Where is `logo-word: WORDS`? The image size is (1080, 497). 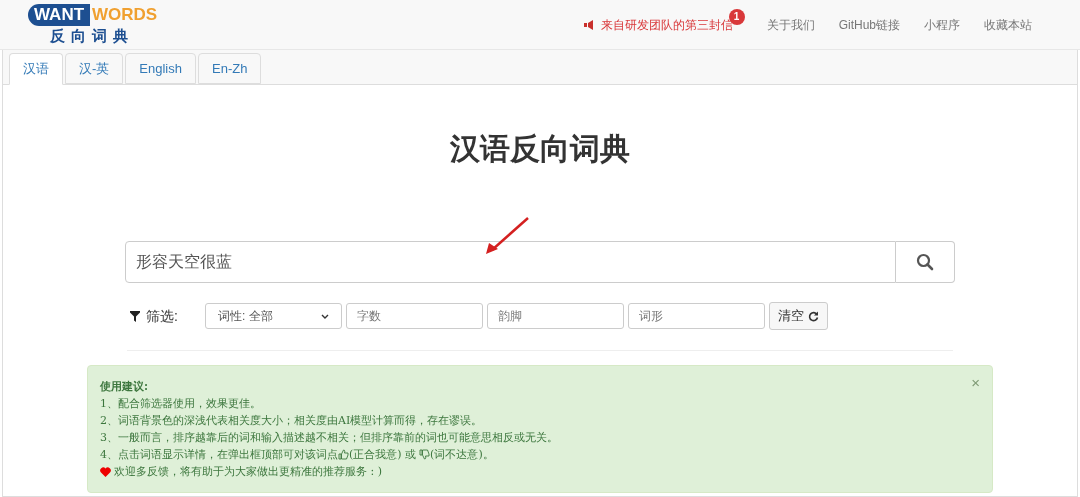
logo-word: WORDS is located at coordinates (125, 14).